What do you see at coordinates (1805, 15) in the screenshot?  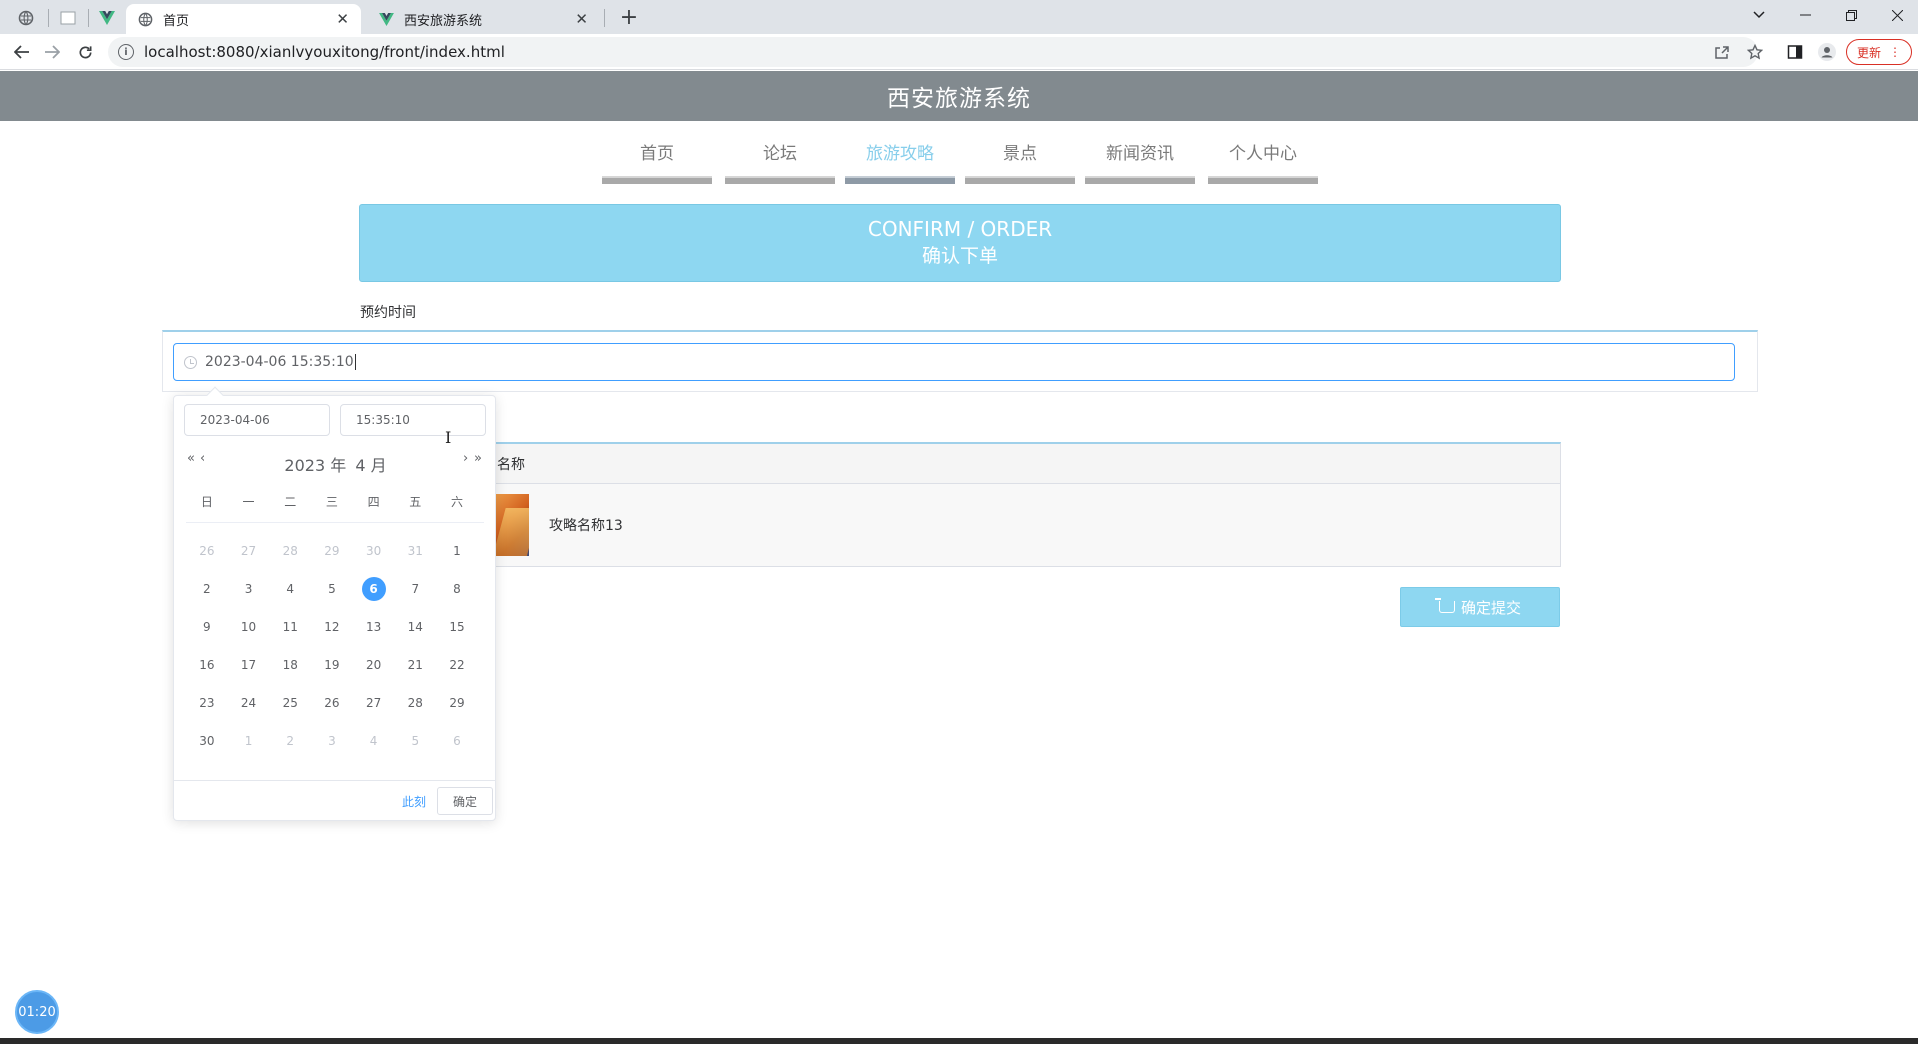 I see `minimize-button` at bounding box center [1805, 15].